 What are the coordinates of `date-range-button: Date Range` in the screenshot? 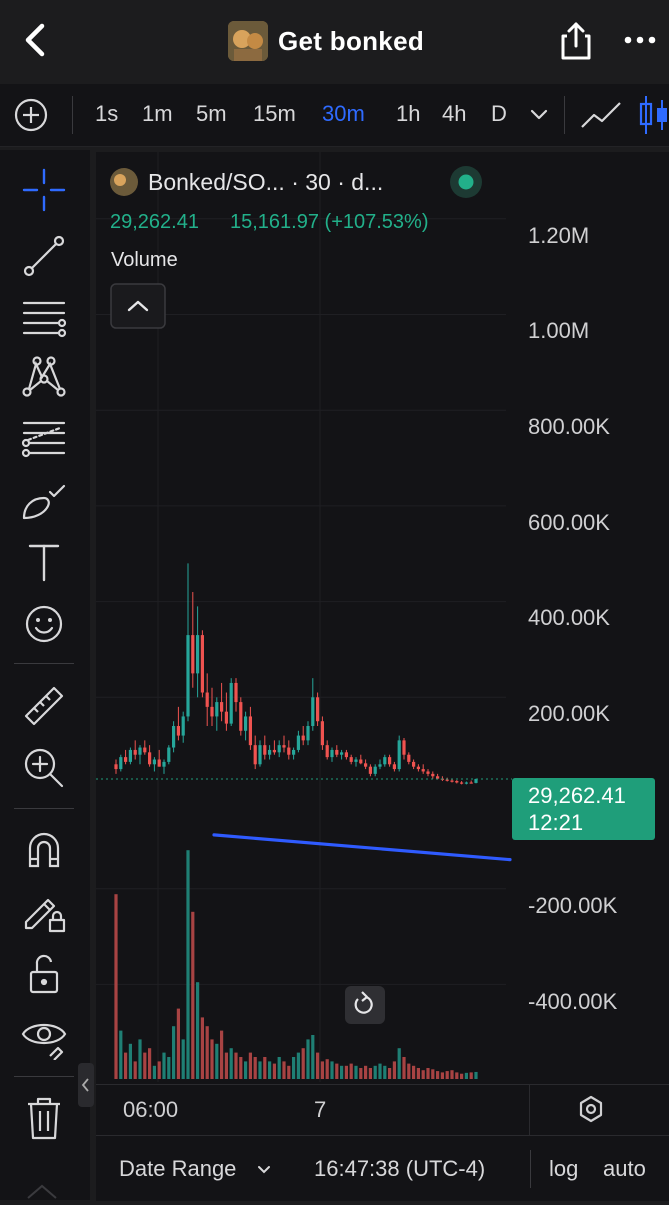 It's located at (177, 1169).